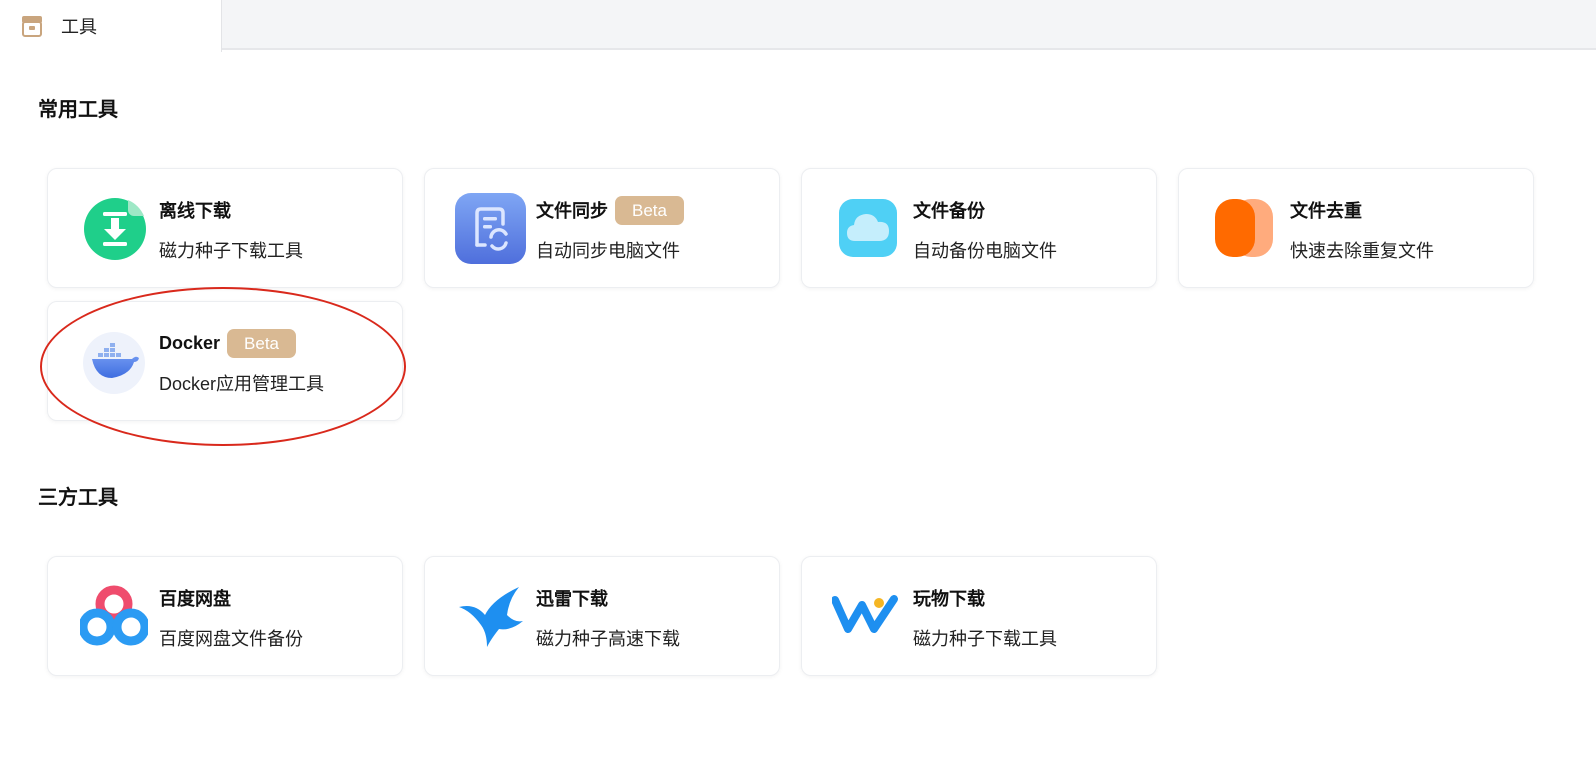  I want to click on card-title: 离线下载, so click(195, 211).